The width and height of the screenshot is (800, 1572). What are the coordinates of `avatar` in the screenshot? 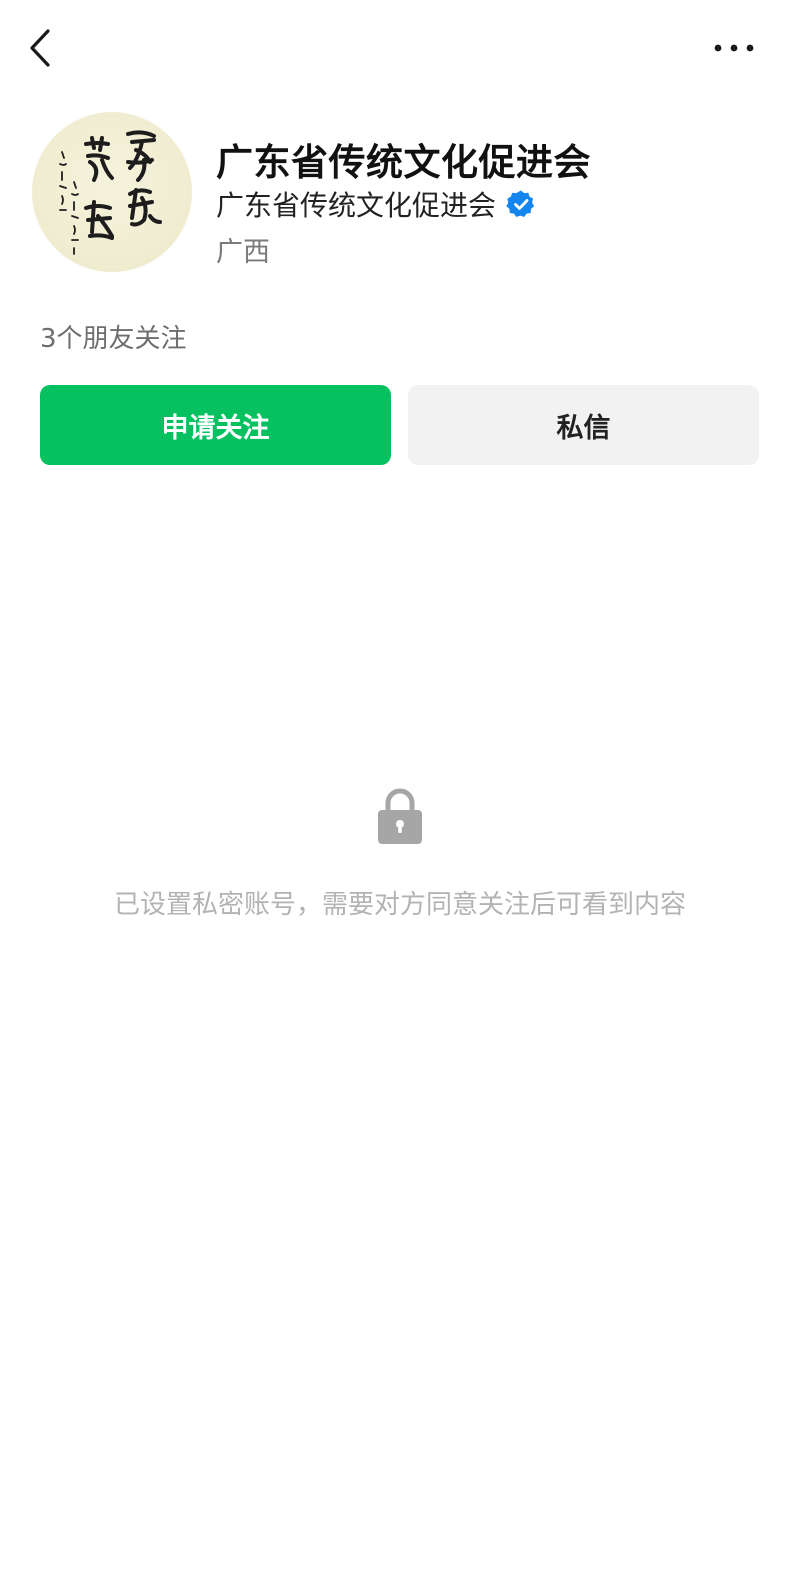 It's located at (112, 192).